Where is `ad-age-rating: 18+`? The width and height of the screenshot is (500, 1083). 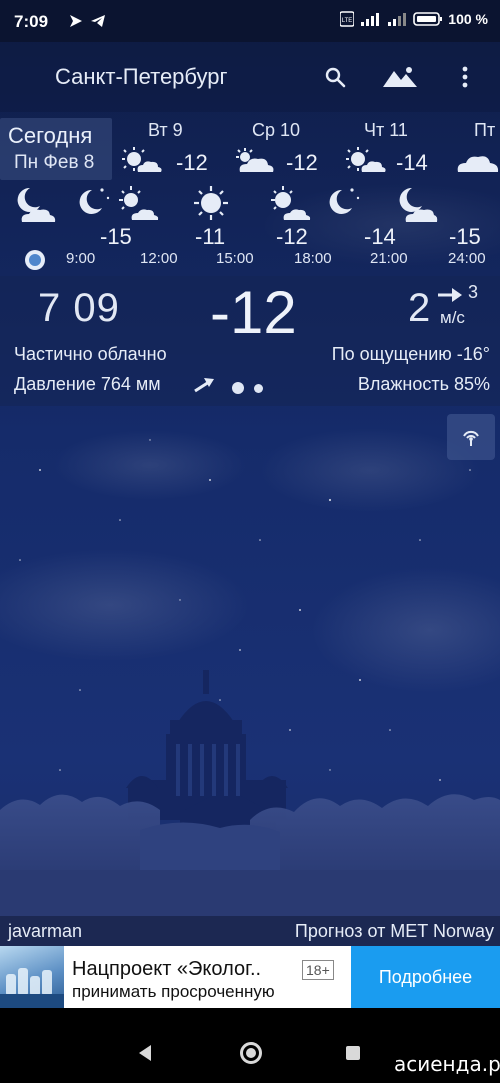 ad-age-rating: 18+ is located at coordinates (318, 970).